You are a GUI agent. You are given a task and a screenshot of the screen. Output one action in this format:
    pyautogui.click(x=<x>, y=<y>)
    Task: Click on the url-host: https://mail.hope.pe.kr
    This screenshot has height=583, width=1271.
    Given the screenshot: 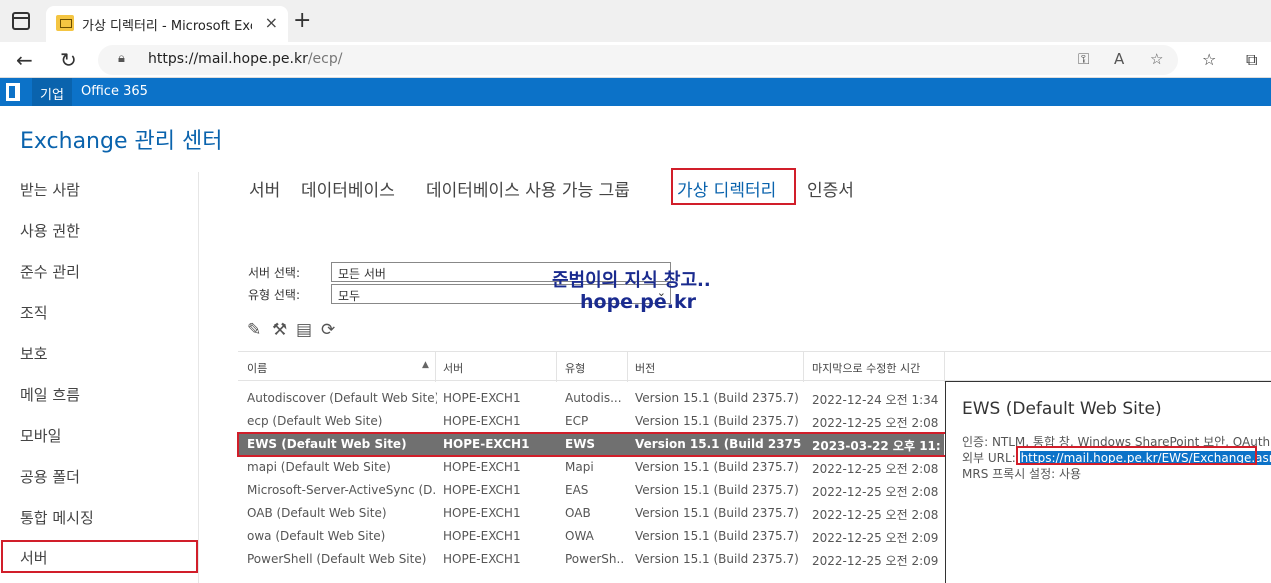 What is the action you would take?
    pyautogui.click(x=228, y=59)
    